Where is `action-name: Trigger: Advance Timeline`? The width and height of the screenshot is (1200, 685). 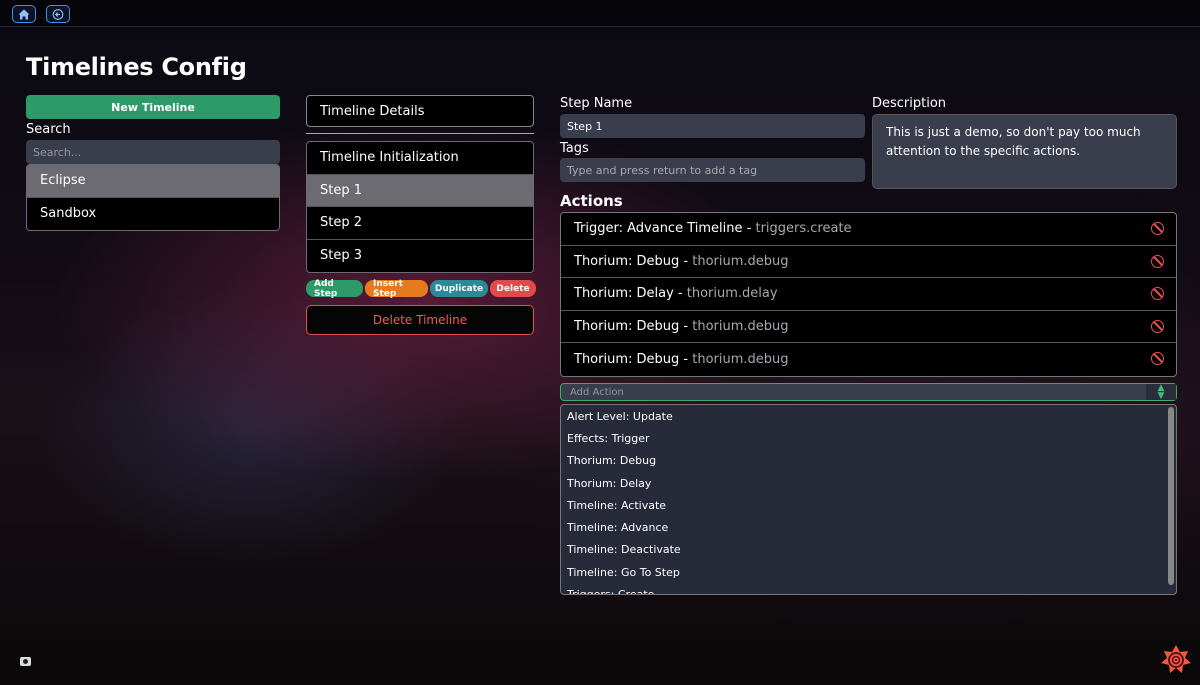
action-name: Trigger: Advance Timeline is located at coordinates (658, 229).